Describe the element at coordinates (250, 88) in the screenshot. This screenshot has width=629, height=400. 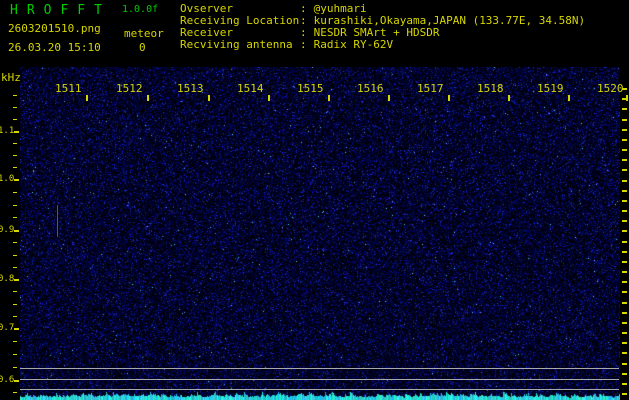
I see `time-tick-label: 1514` at that location.